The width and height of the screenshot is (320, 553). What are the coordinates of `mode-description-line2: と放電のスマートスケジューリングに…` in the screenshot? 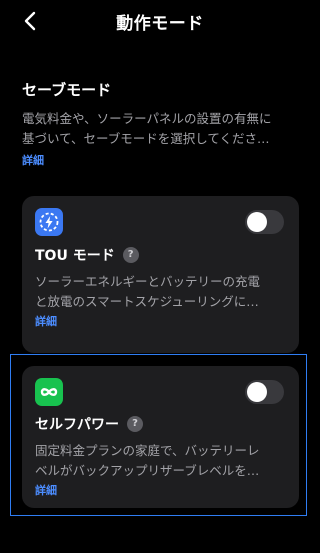 It's located at (147, 301).